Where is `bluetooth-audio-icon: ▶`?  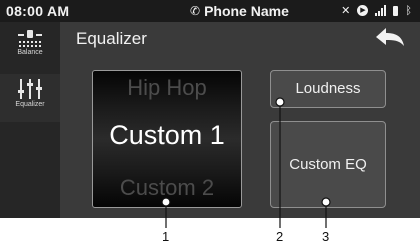 bluetooth-audio-icon: ▶ is located at coordinates (363, 10).